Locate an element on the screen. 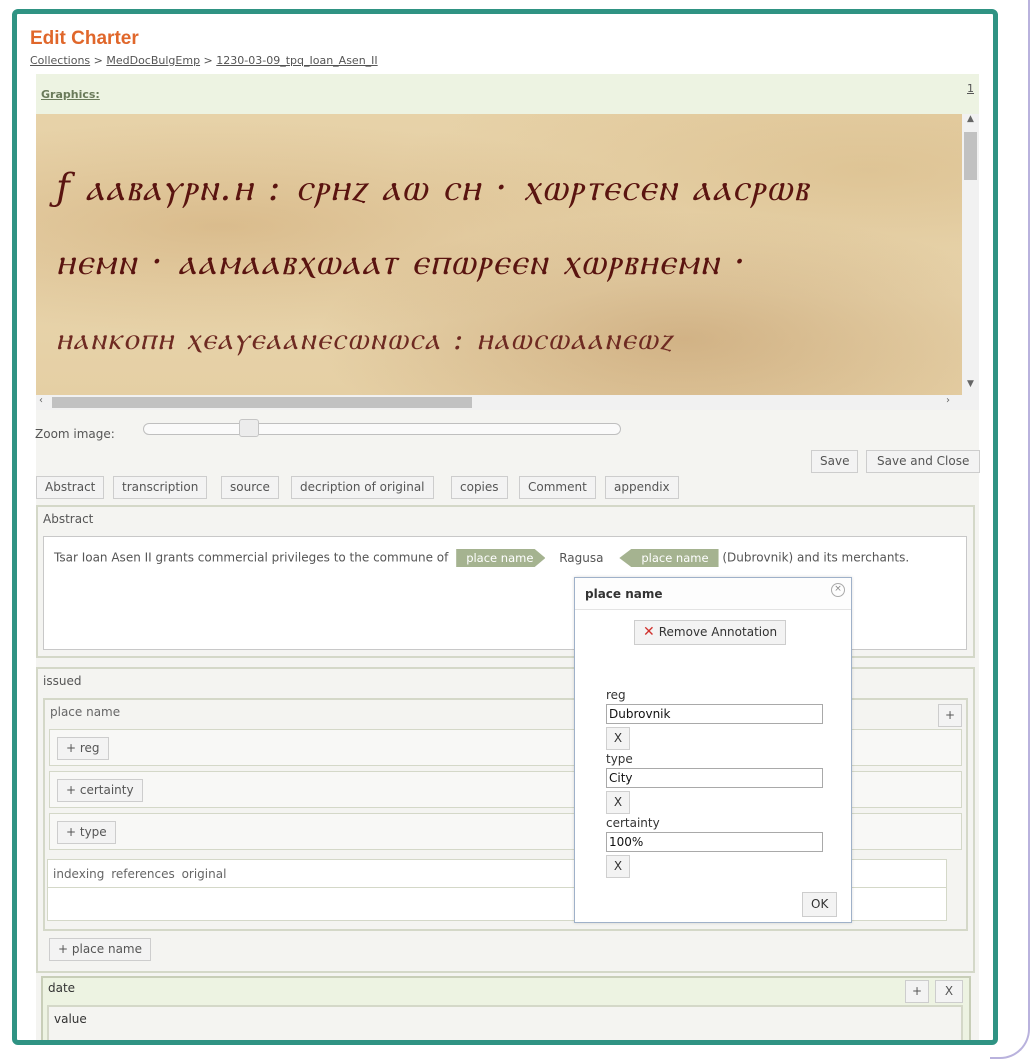 The height and width of the screenshot is (1059, 1030). clear-reg-button: X is located at coordinates (618, 738).